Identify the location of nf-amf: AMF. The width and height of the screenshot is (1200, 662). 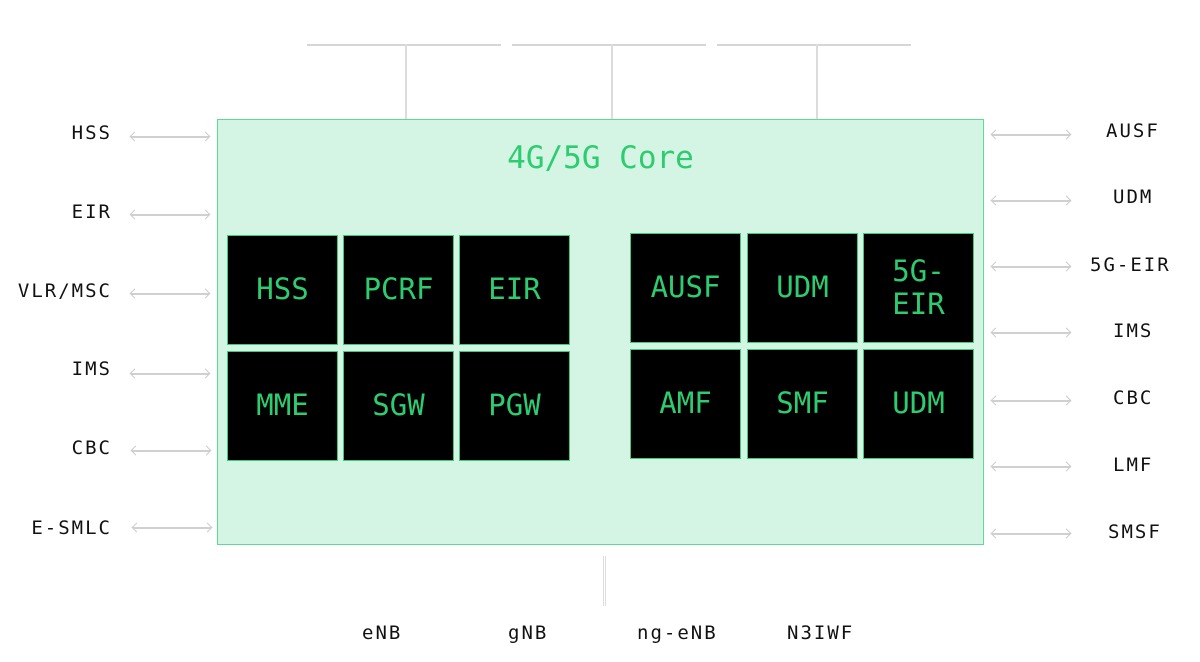
(685, 404).